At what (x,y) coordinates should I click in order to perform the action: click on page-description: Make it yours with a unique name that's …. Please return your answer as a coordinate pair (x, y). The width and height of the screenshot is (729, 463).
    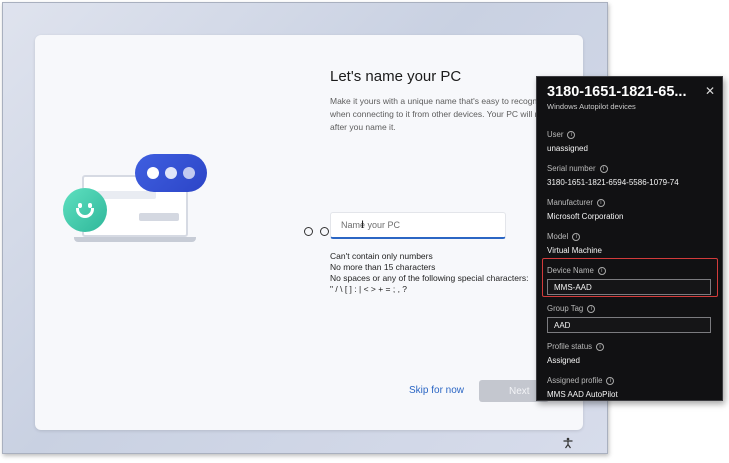
    Looking at the image, I should click on (435, 114).